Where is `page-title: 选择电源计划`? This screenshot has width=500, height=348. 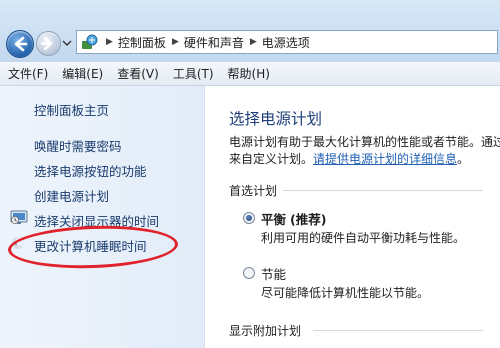
page-title: 选择电源计划 is located at coordinates (276, 119).